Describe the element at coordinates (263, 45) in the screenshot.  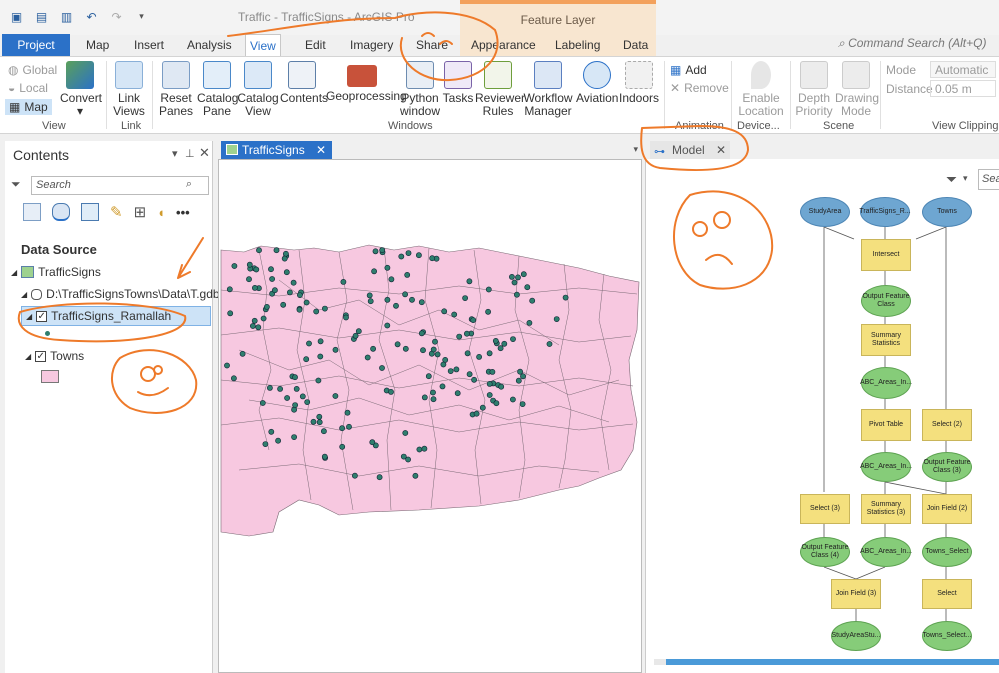
I see `tab-view: View` at that location.